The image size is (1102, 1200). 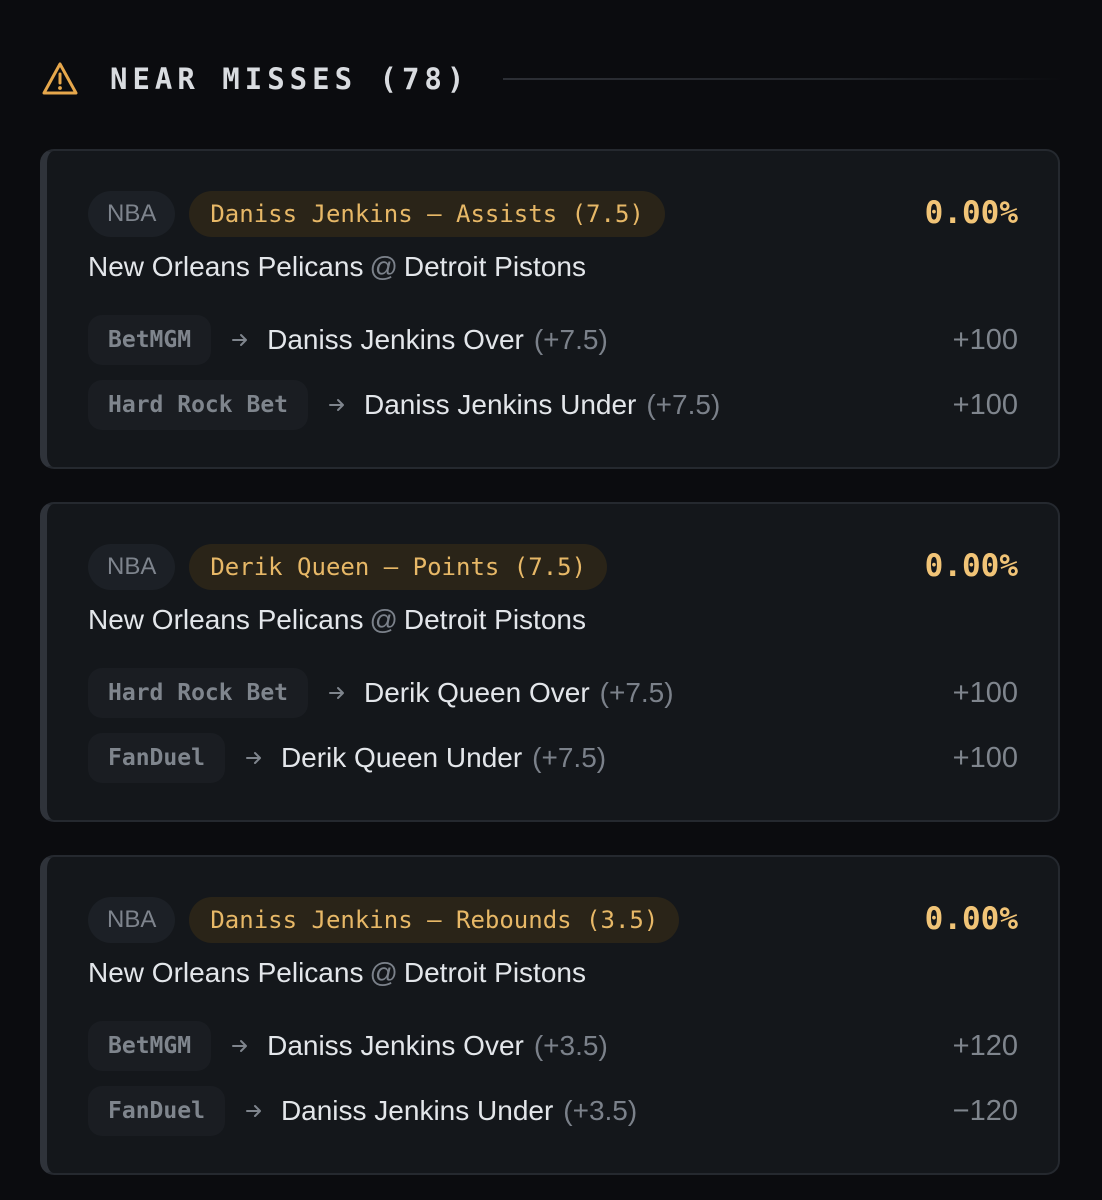 I want to click on bet-selection: Derik Queen Over, so click(x=477, y=692).